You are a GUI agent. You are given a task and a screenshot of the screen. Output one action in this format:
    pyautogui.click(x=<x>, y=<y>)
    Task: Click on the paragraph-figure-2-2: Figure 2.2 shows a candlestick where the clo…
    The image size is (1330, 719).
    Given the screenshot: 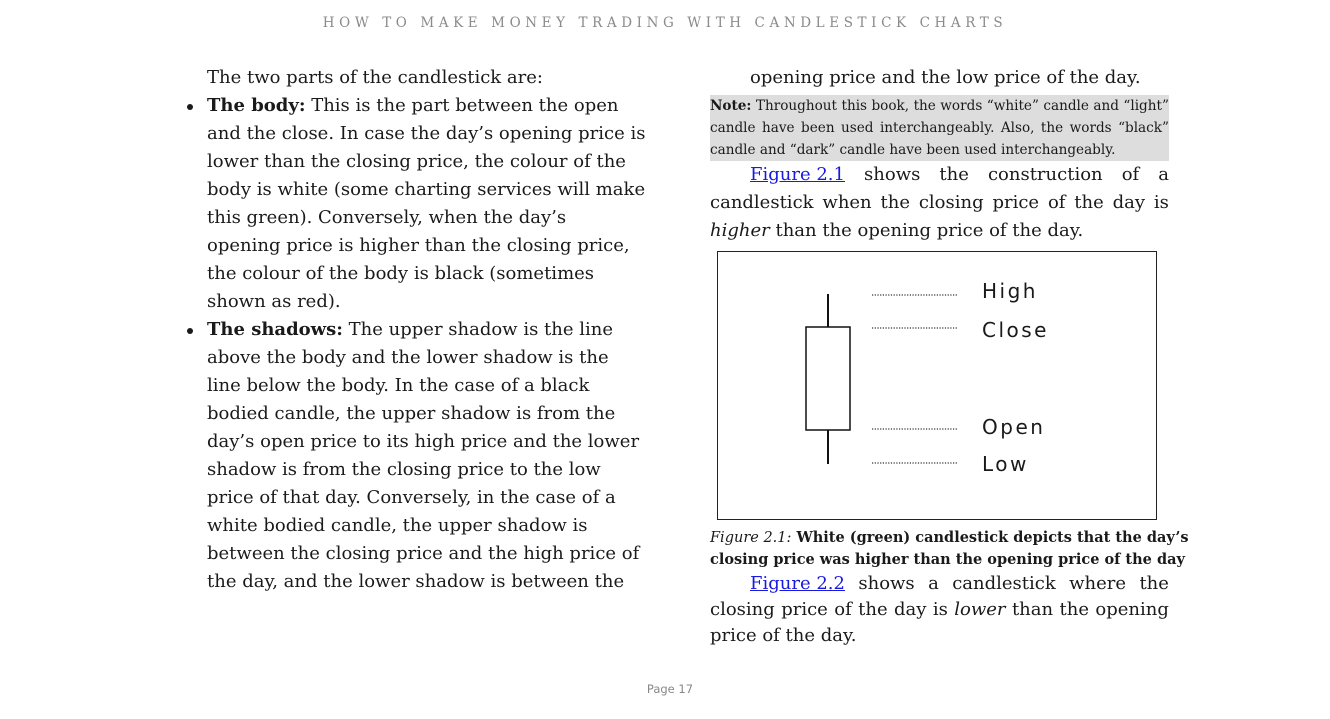 What is the action you would take?
    pyautogui.click(x=939, y=610)
    